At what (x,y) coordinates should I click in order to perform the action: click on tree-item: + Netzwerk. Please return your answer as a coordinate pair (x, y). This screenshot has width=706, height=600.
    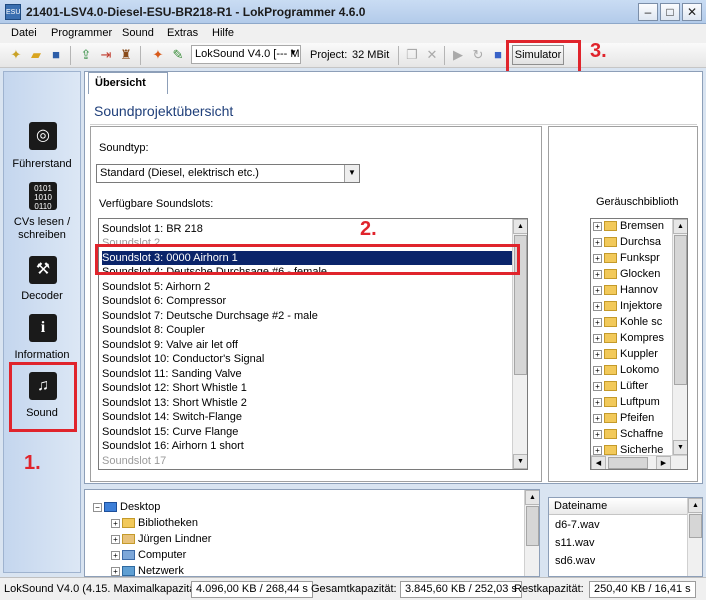
    Looking at the image, I should click on (147, 570).